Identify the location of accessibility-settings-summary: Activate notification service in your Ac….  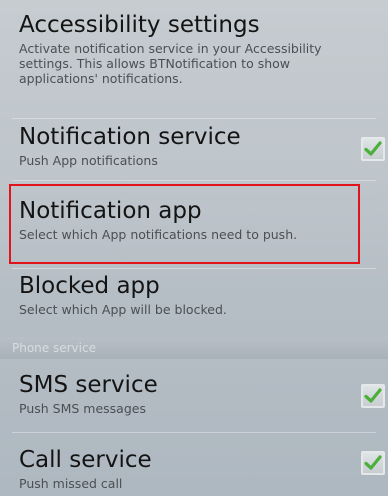
(170, 63).